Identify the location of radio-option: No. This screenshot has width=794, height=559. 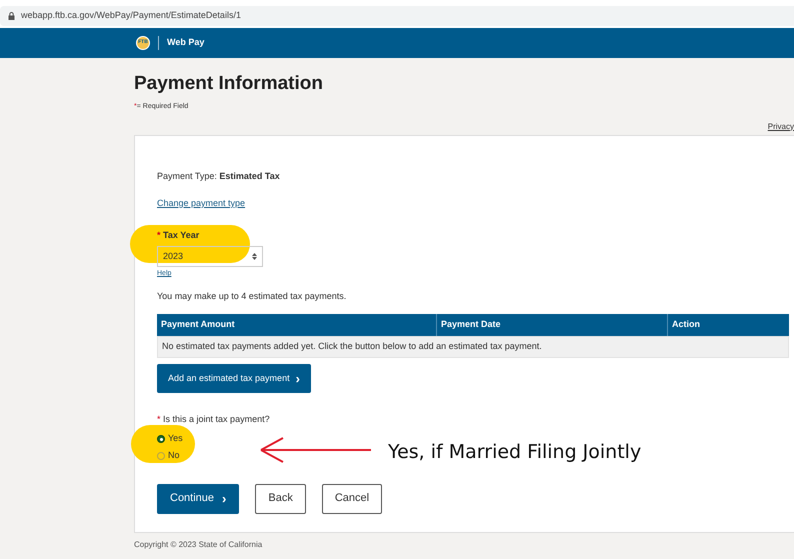
(168, 456).